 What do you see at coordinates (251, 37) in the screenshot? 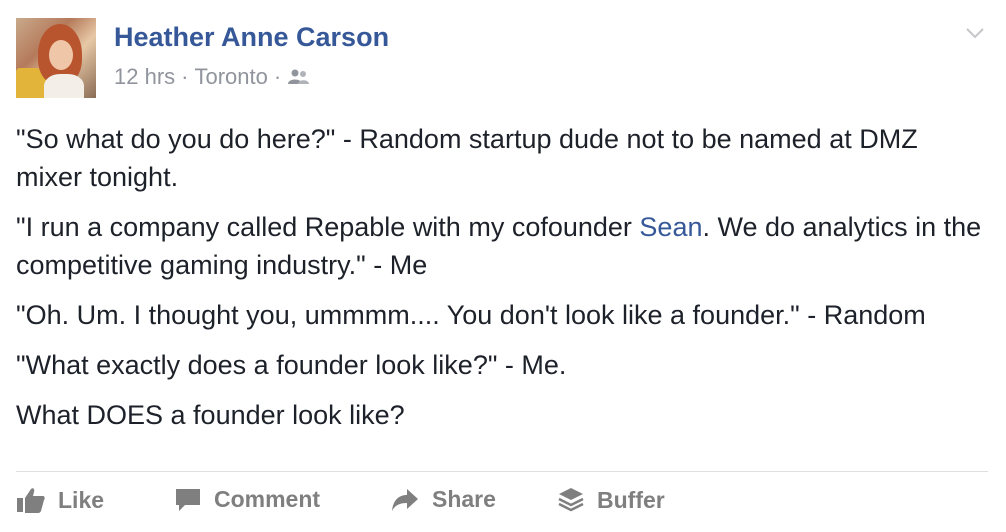
I see `author-name: Heather Anne Carson` at bounding box center [251, 37].